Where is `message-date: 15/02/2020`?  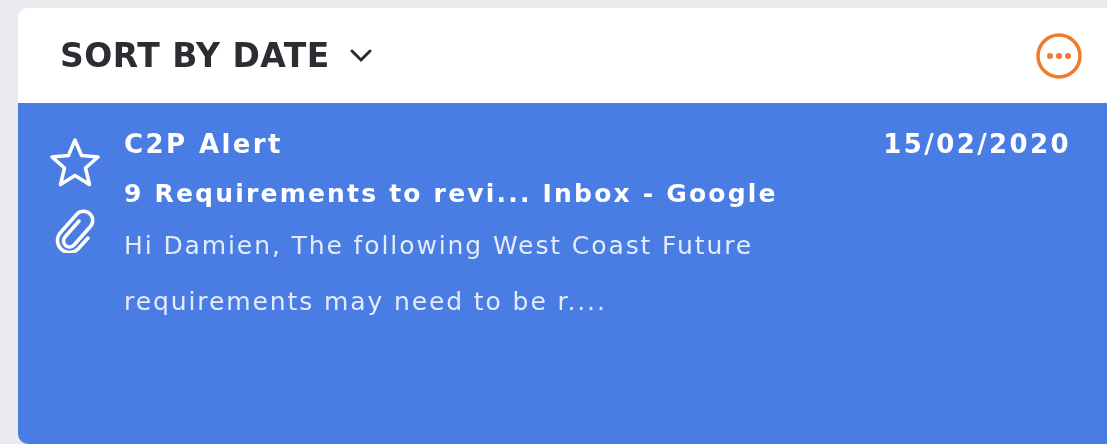 message-date: 15/02/2020 is located at coordinates (977, 144).